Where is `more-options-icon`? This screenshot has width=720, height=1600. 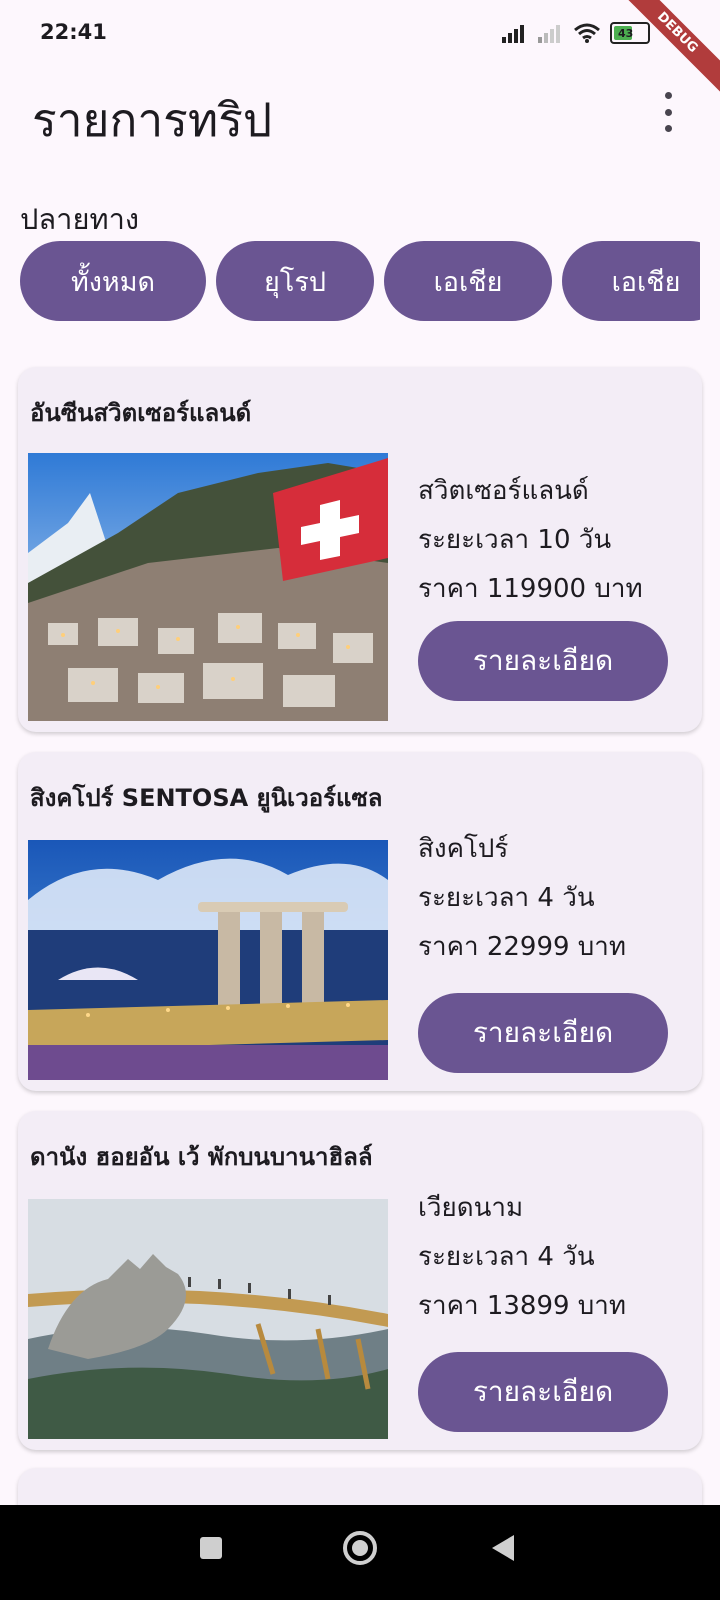
more-options-icon is located at coordinates (668, 112).